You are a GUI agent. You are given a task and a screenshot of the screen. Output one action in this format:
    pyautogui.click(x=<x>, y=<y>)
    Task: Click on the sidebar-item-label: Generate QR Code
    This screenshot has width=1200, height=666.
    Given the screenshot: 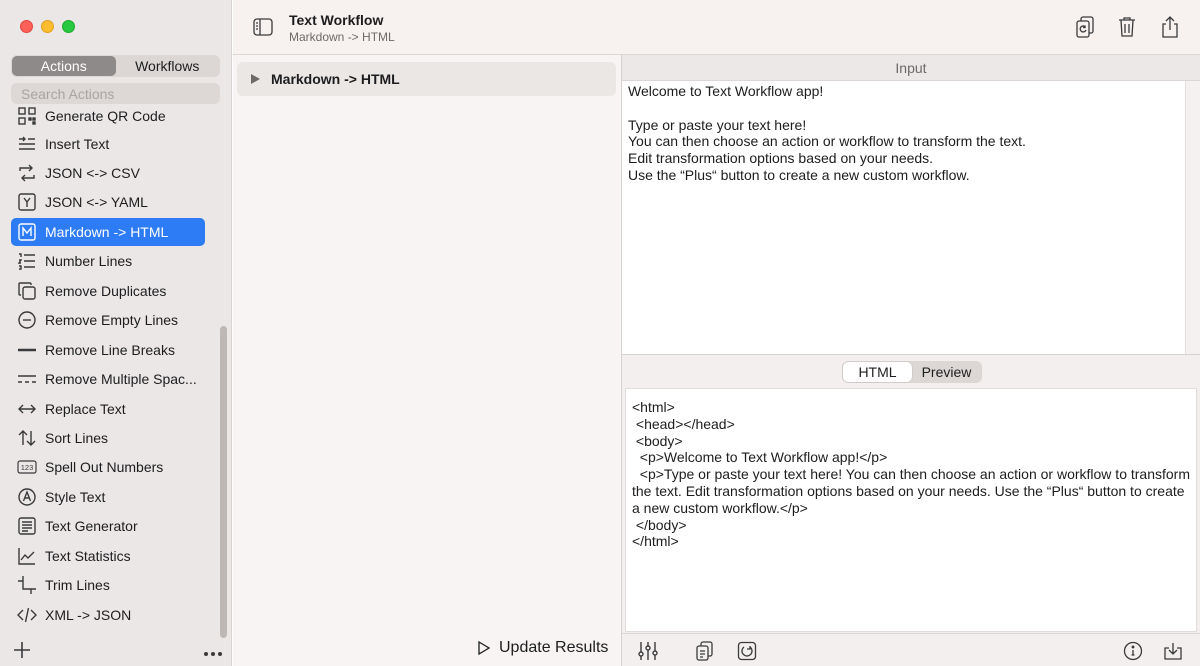 What is the action you would take?
    pyautogui.click(x=105, y=116)
    